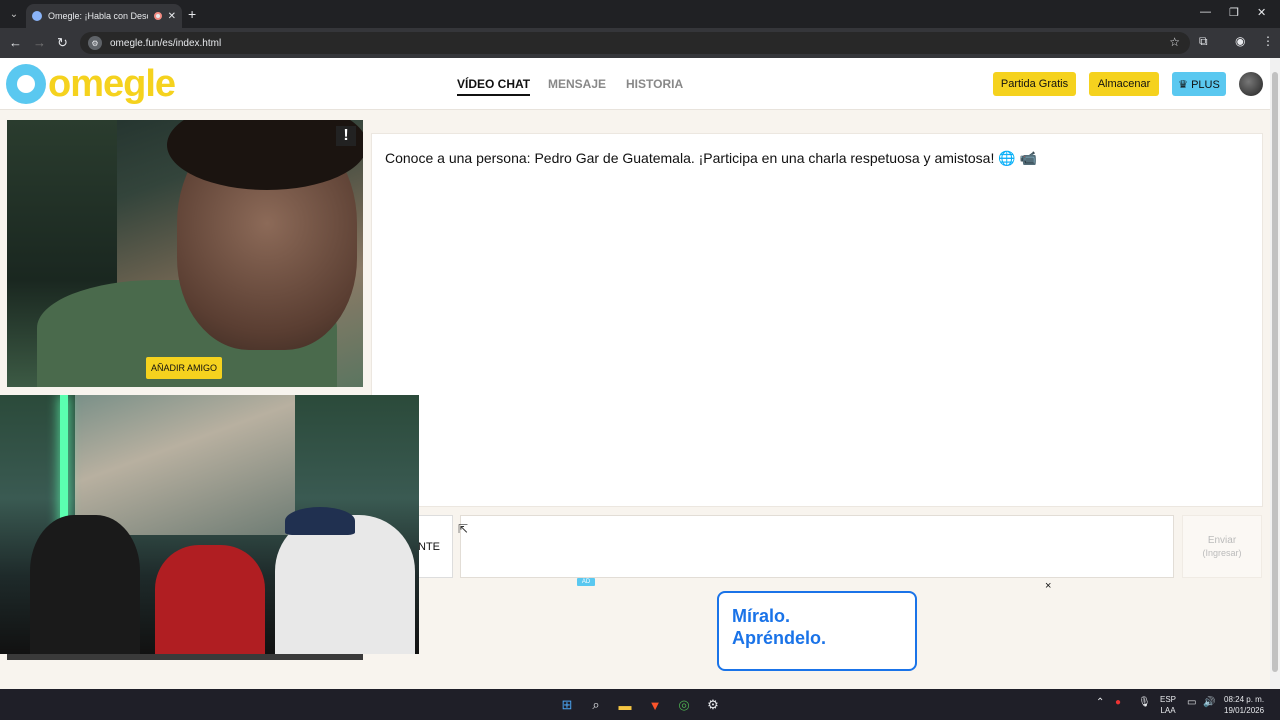 The image size is (1280, 720). I want to click on page-scrollbar, so click(1275, 373).